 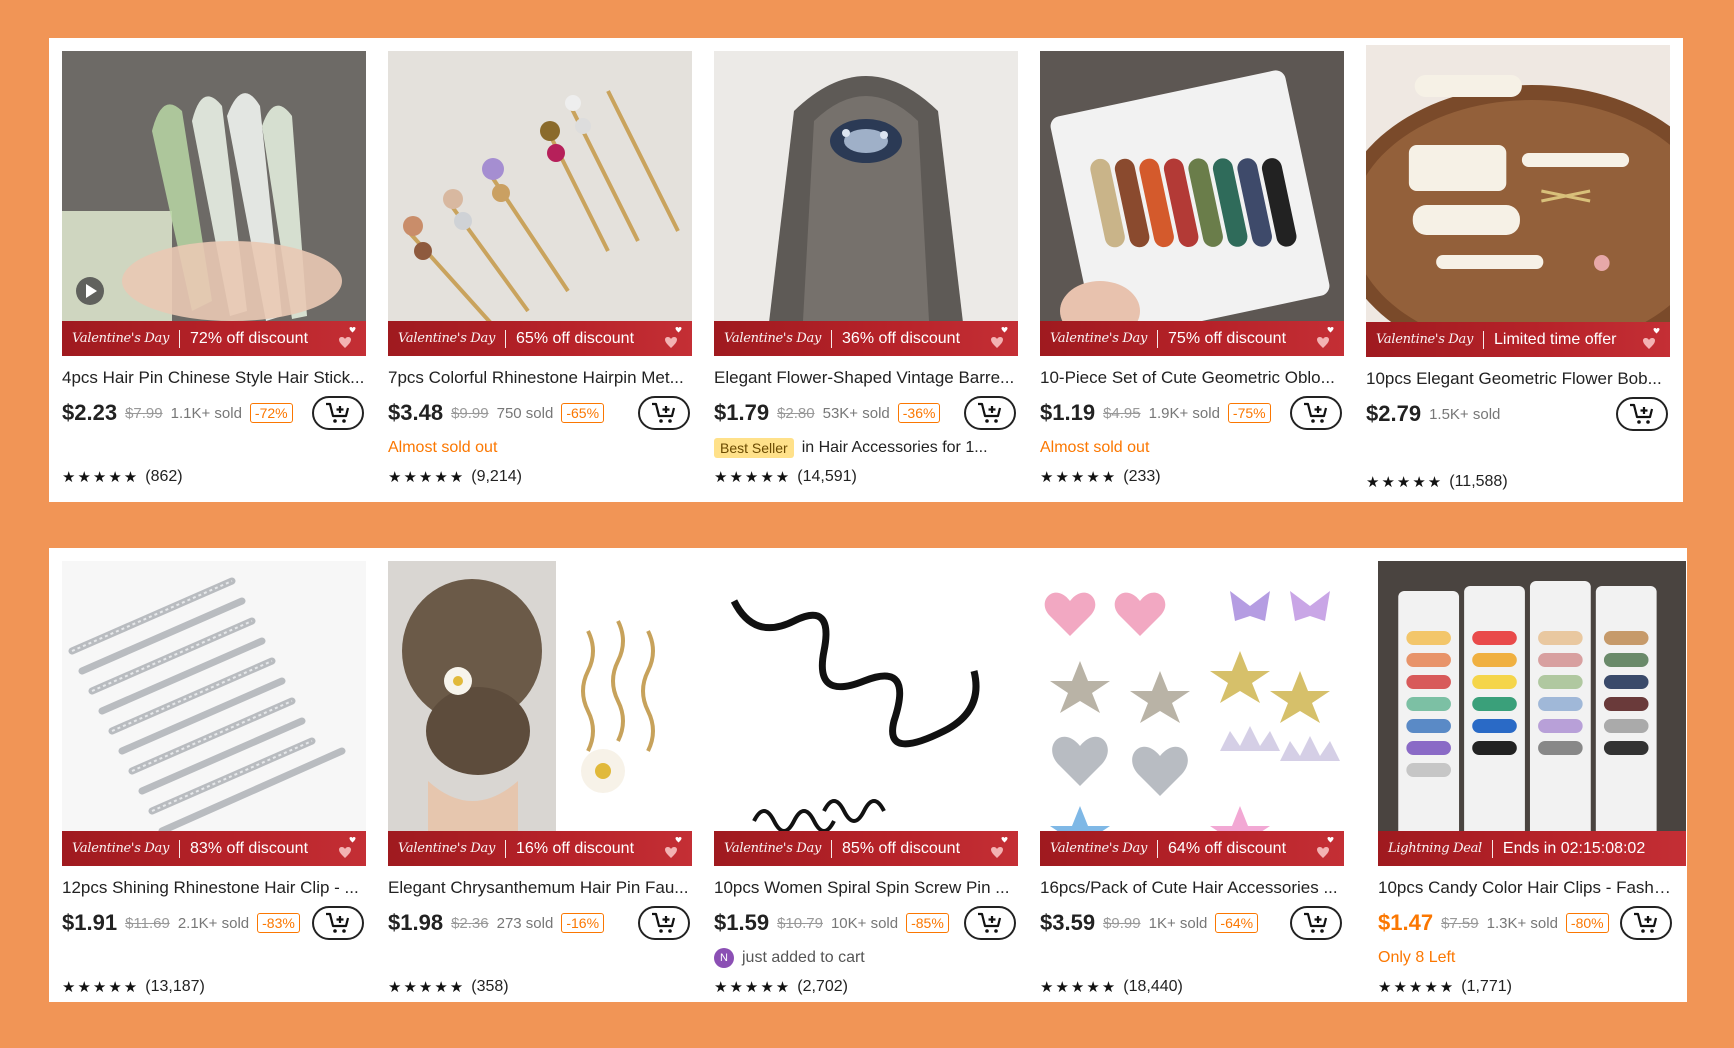 I want to click on review-count: (9,214), so click(x=496, y=476).